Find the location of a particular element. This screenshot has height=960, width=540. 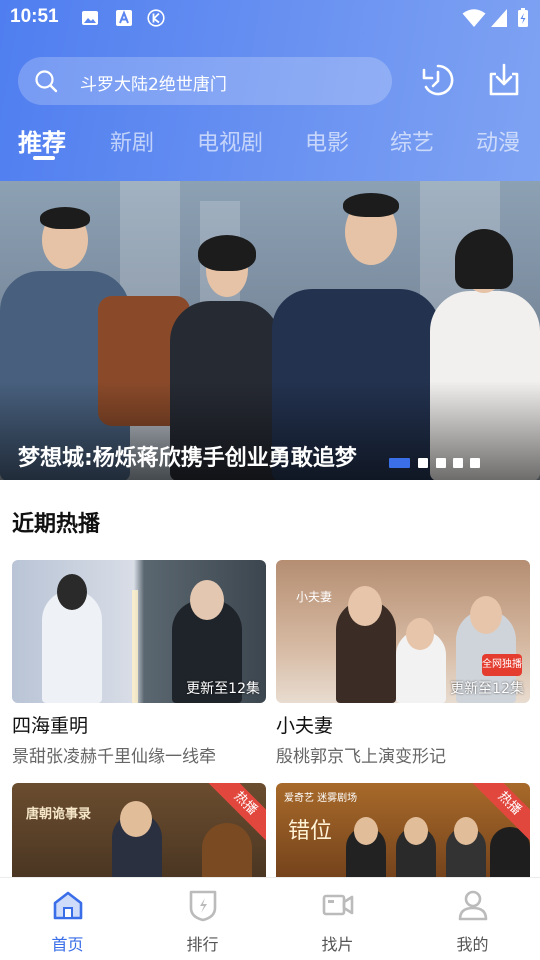

wifi-icon is located at coordinates (474, 18).